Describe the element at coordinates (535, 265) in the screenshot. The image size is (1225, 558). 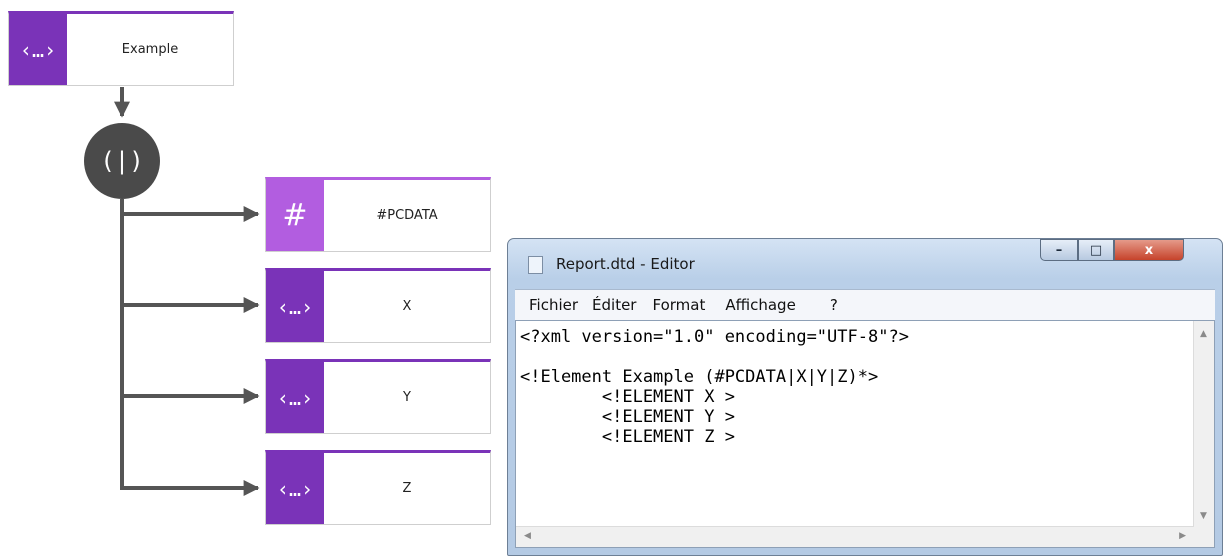
I see `notepad-icon` at that location.